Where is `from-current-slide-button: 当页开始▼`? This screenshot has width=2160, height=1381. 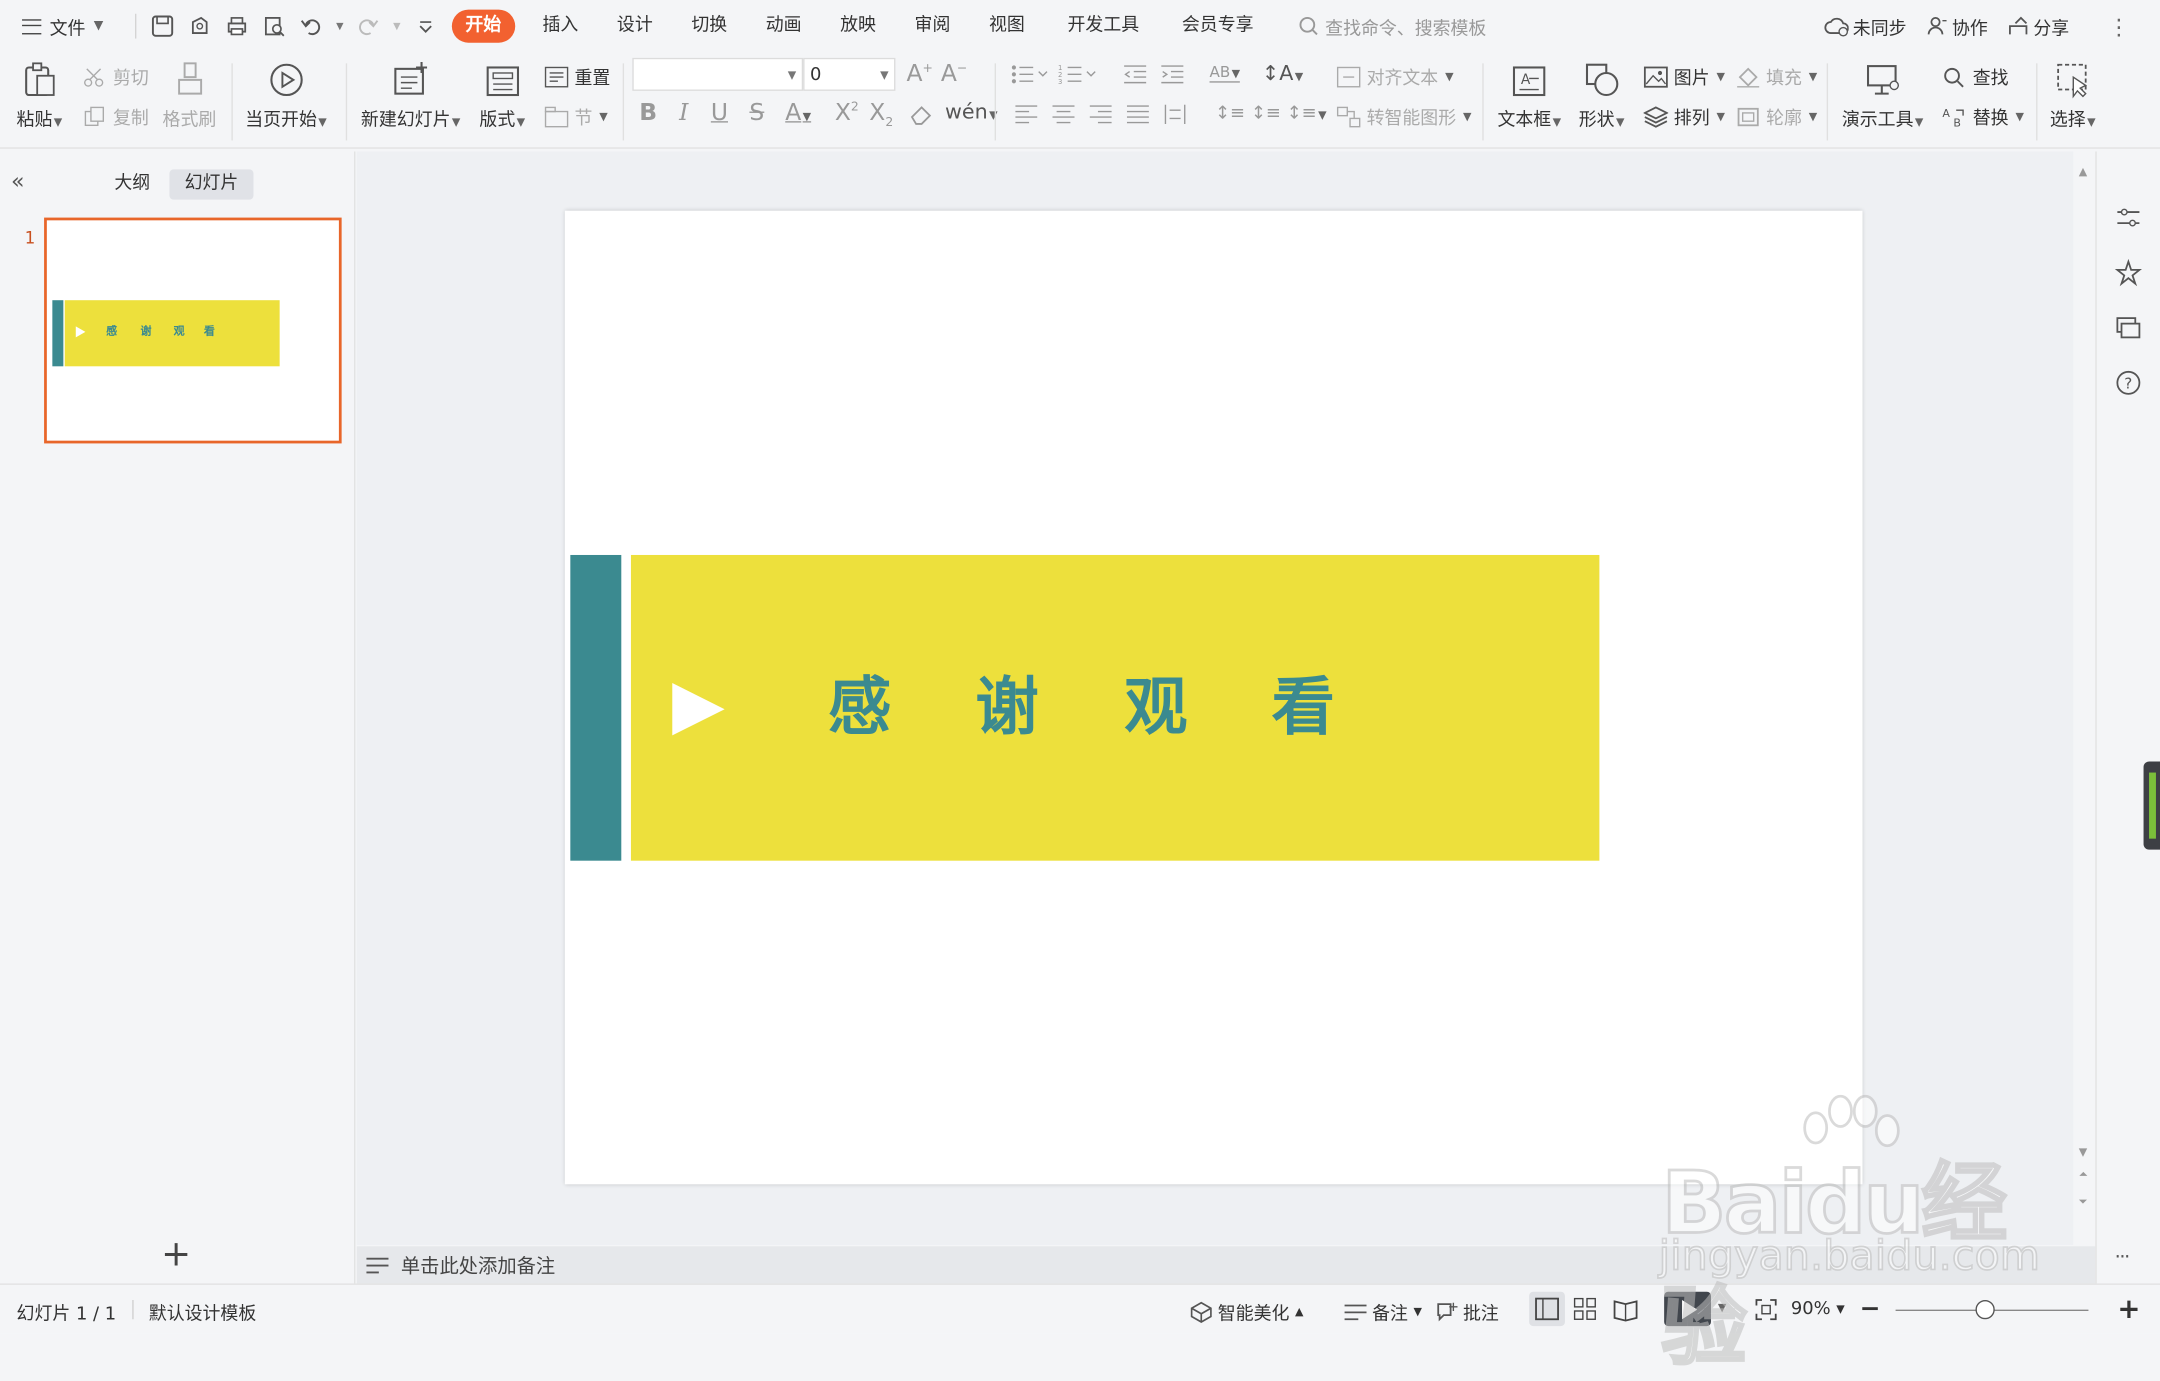
from-current-slide-button: 当页开始▼ is located at coordinates (286, 94).